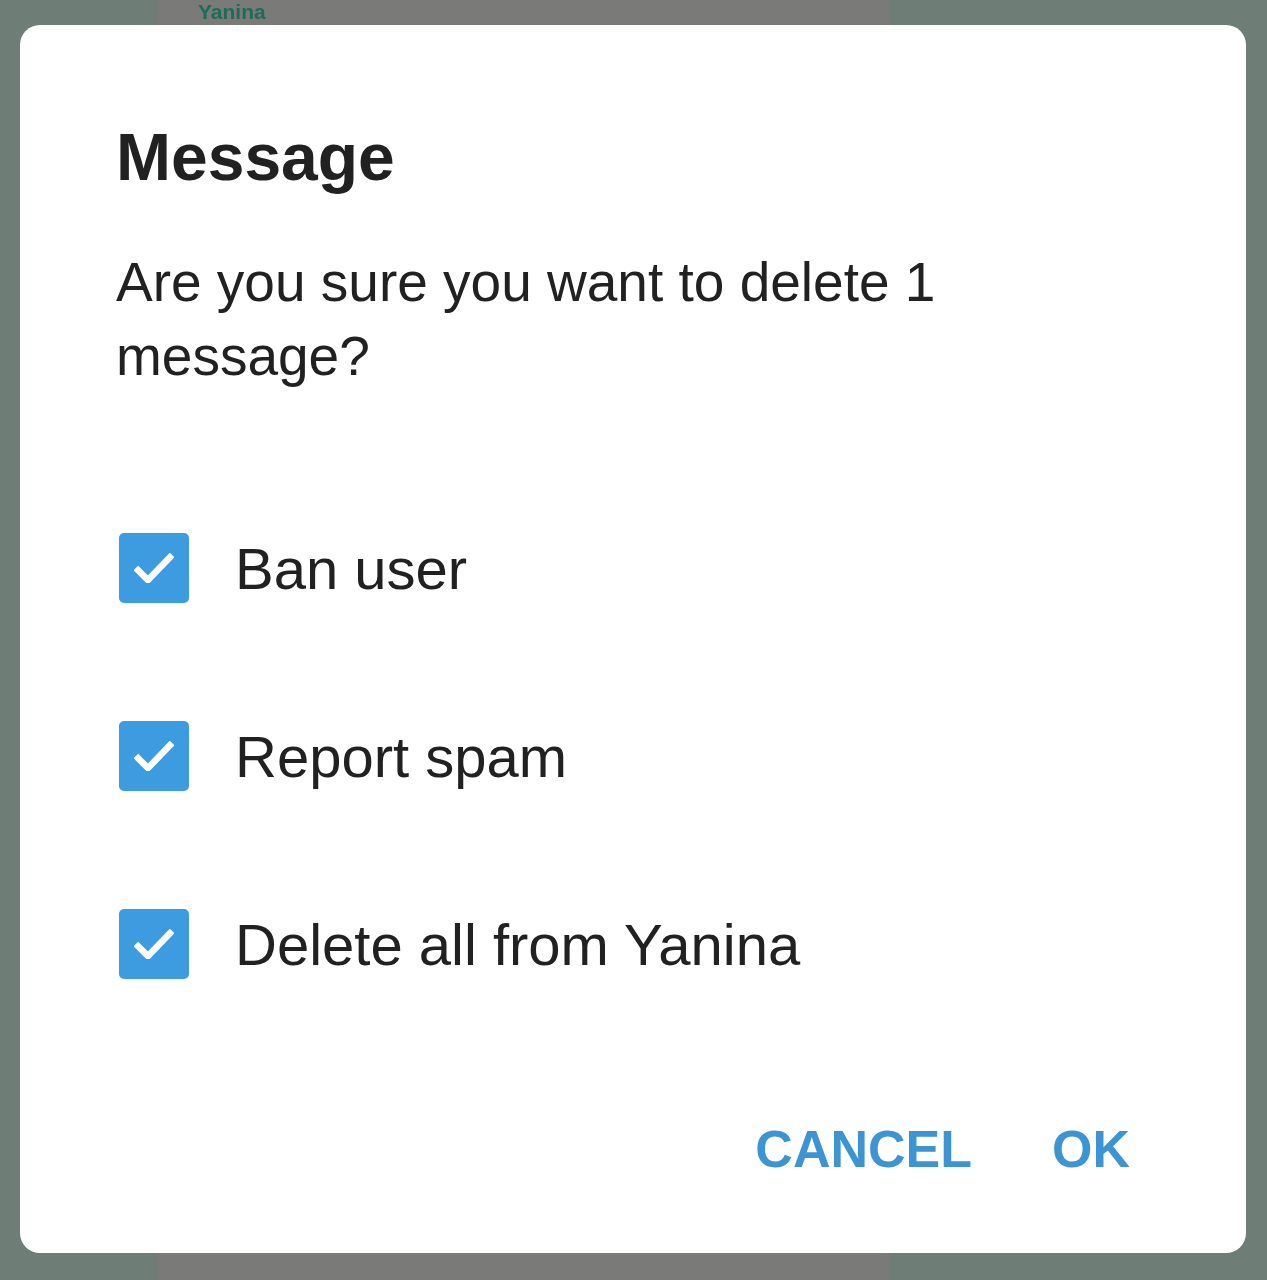 Image resolution: width=1267 pixels, height=1280 pixels. Describe the element at coordinates (518, 944) in the screenshot. I see `option-label: Delete all from Yanina` at that location.